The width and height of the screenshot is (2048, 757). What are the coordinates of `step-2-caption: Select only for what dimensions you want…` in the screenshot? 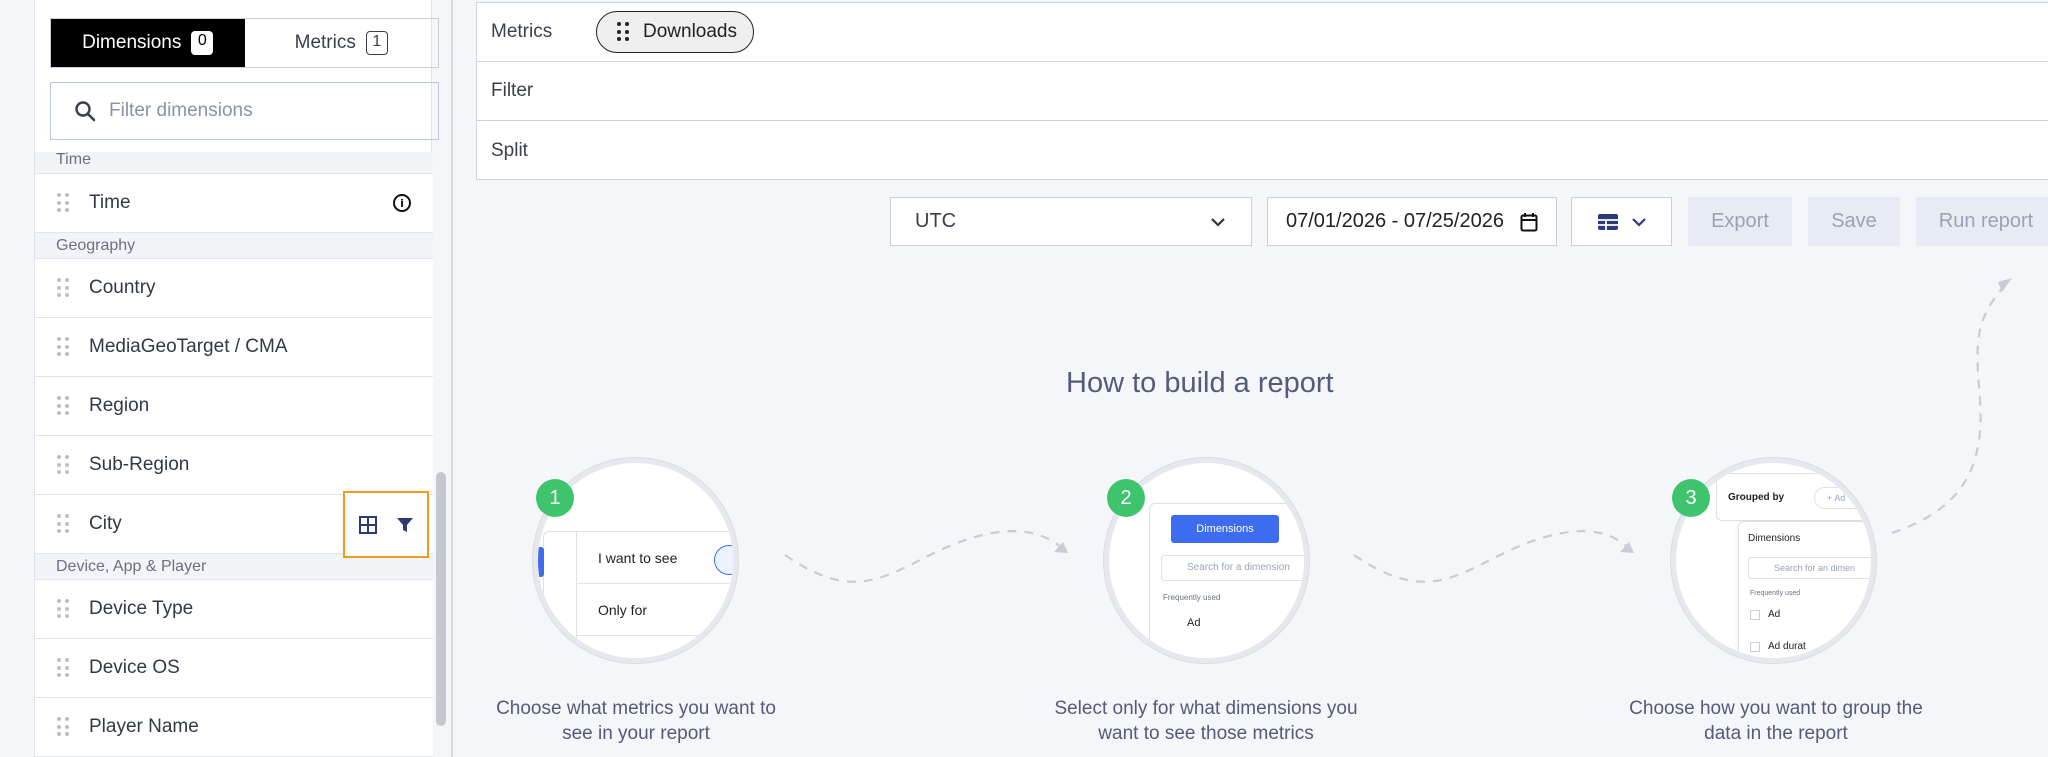 It's located at (1206, 721).